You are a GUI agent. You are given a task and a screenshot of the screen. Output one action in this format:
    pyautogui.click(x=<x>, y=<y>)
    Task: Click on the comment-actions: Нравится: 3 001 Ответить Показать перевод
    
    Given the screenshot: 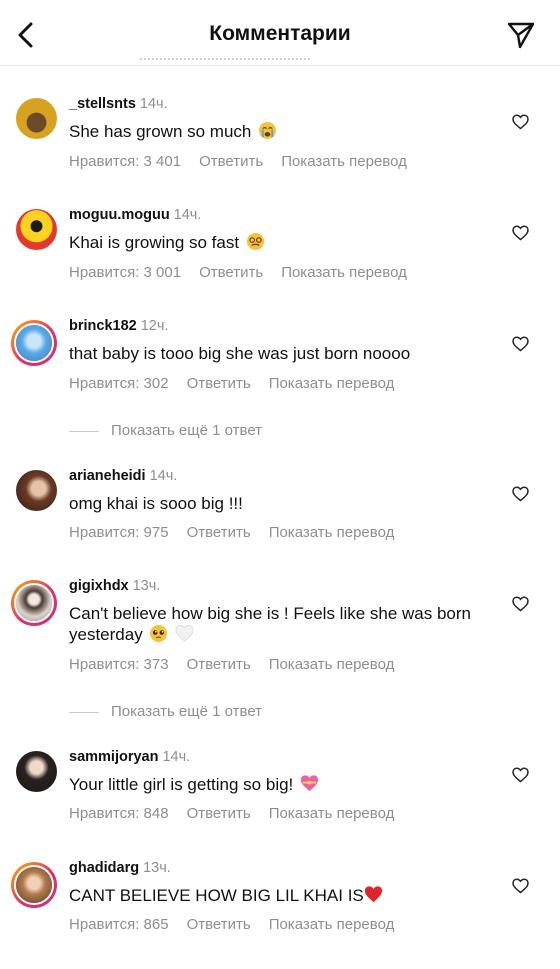 What is the action you would take?
    pyautogui.click(x=247, y=272)
    